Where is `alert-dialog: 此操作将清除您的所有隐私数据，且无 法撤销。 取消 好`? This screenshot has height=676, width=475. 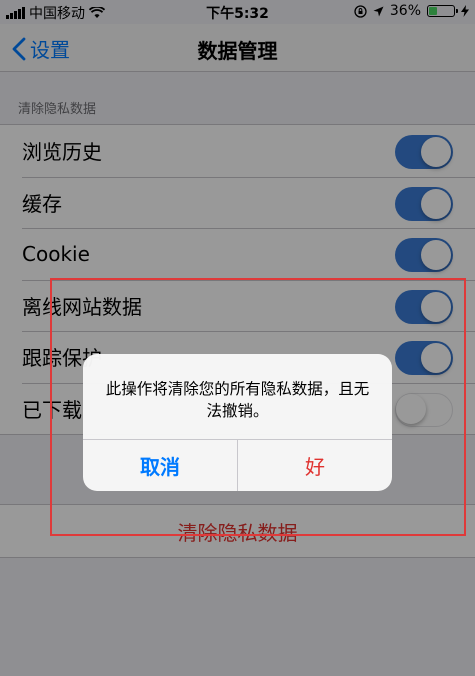 alert-dialog: 此操作将清除您的所有隐私数据，且无 法撤销。 取消 好 is located at coordinates (237, 422).